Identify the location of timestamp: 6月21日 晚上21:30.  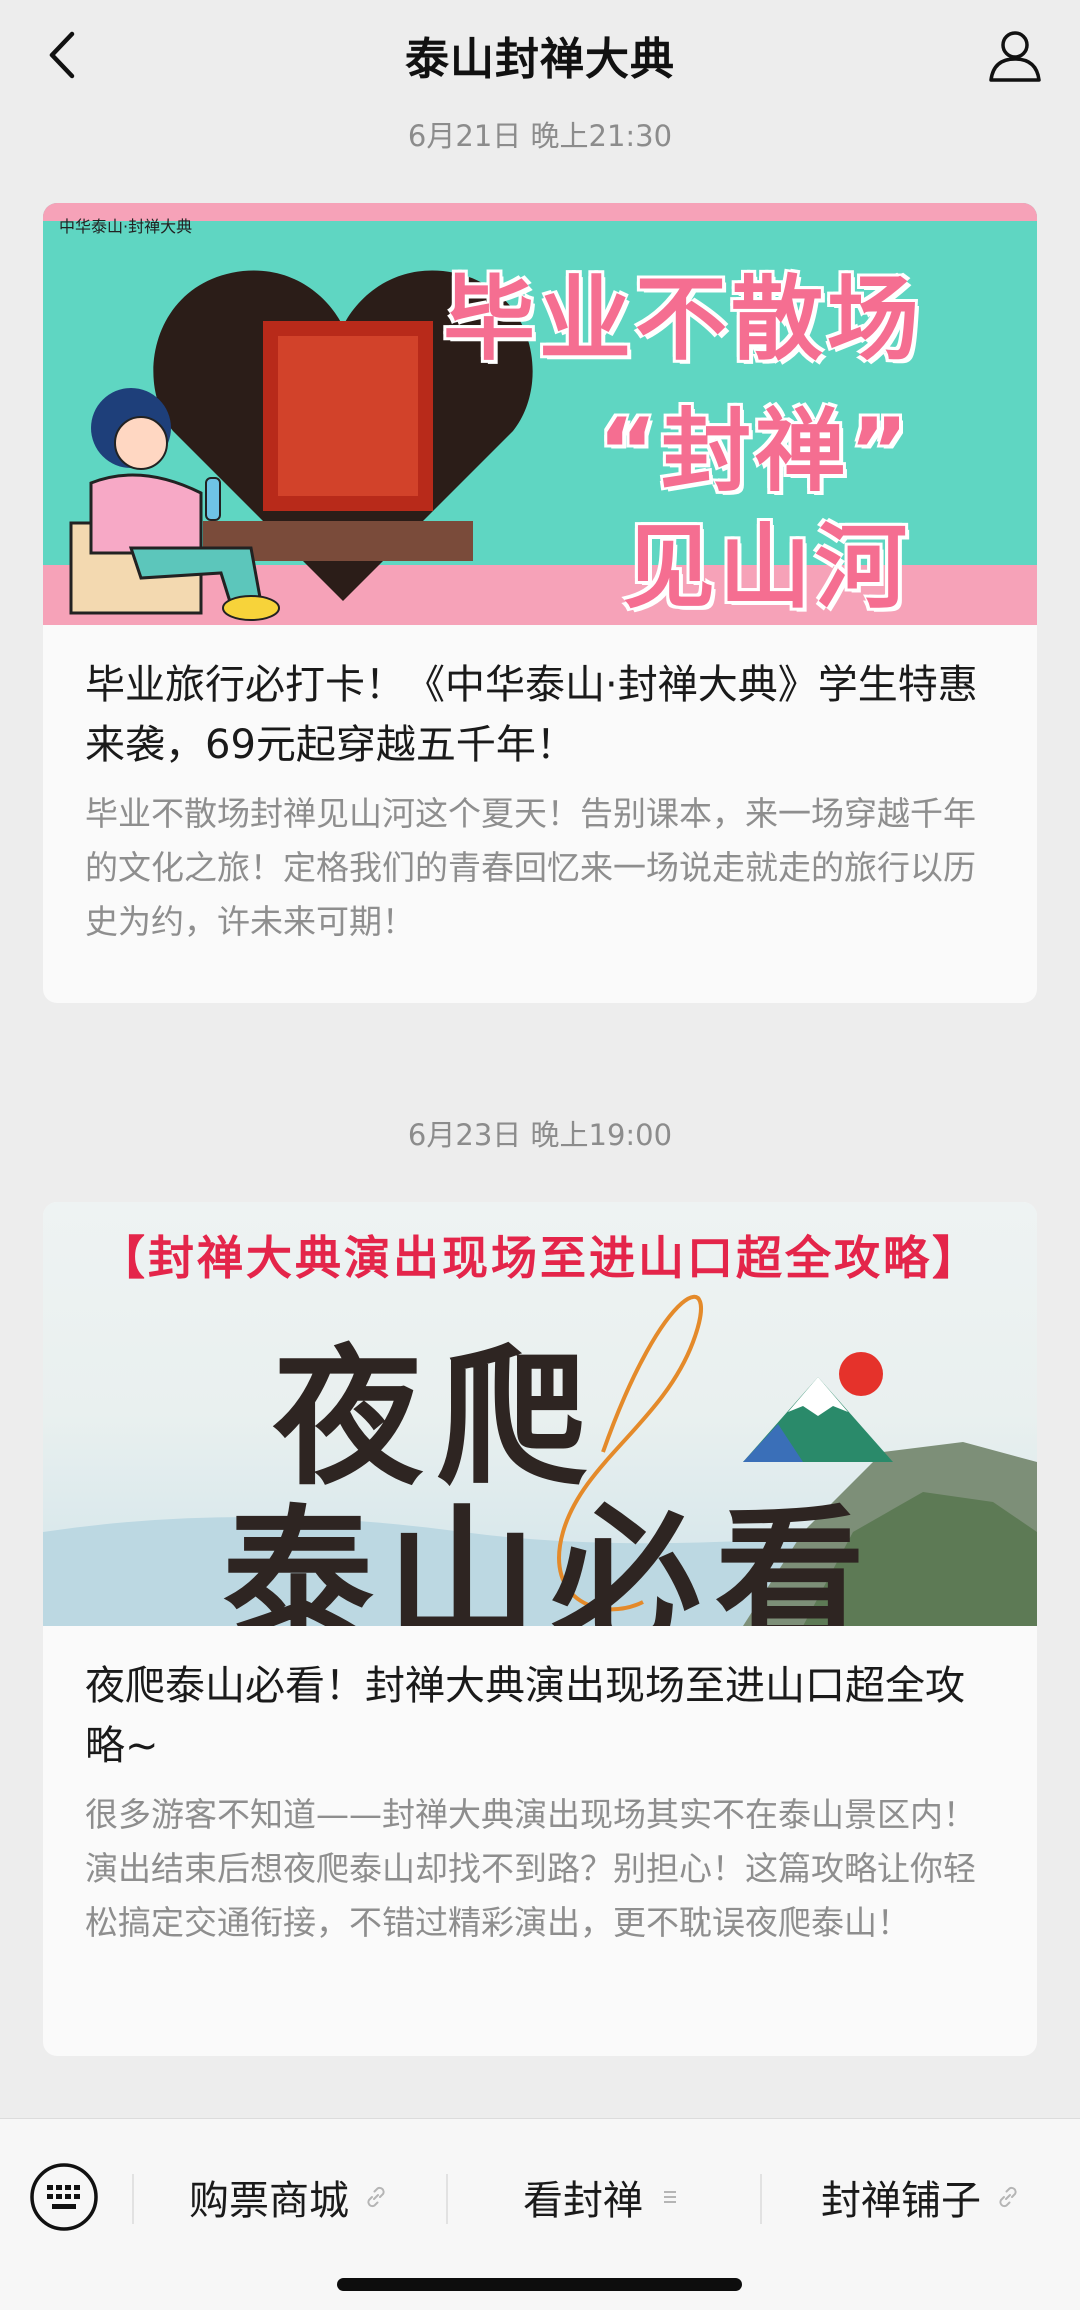
(540, 136).